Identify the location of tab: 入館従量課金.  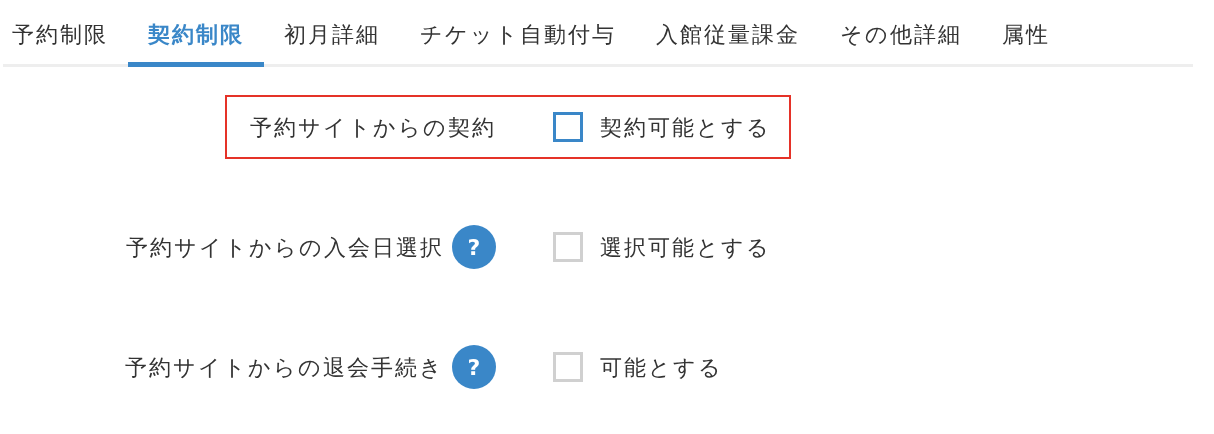
(728, 33).